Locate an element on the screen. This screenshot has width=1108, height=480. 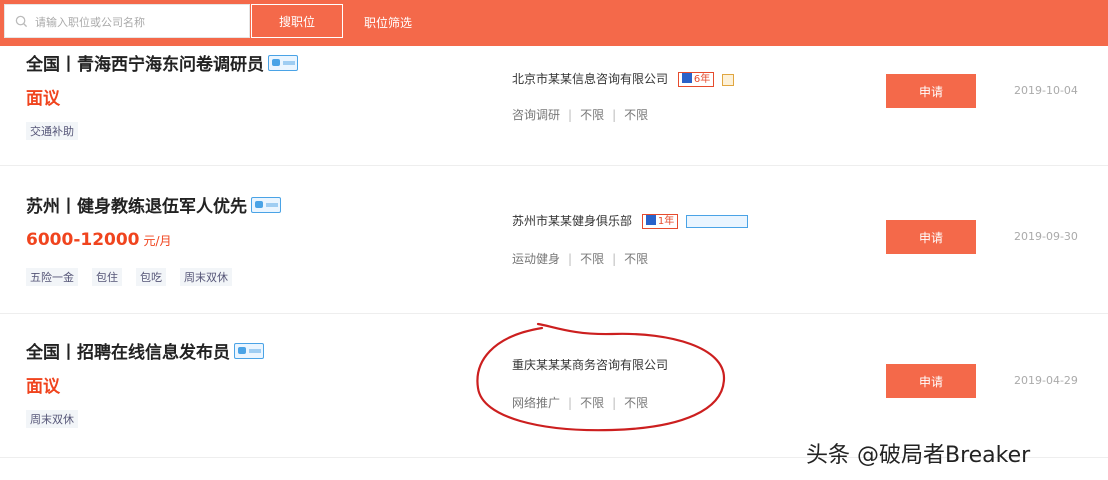
search-box is located at coordinates (127, 21).